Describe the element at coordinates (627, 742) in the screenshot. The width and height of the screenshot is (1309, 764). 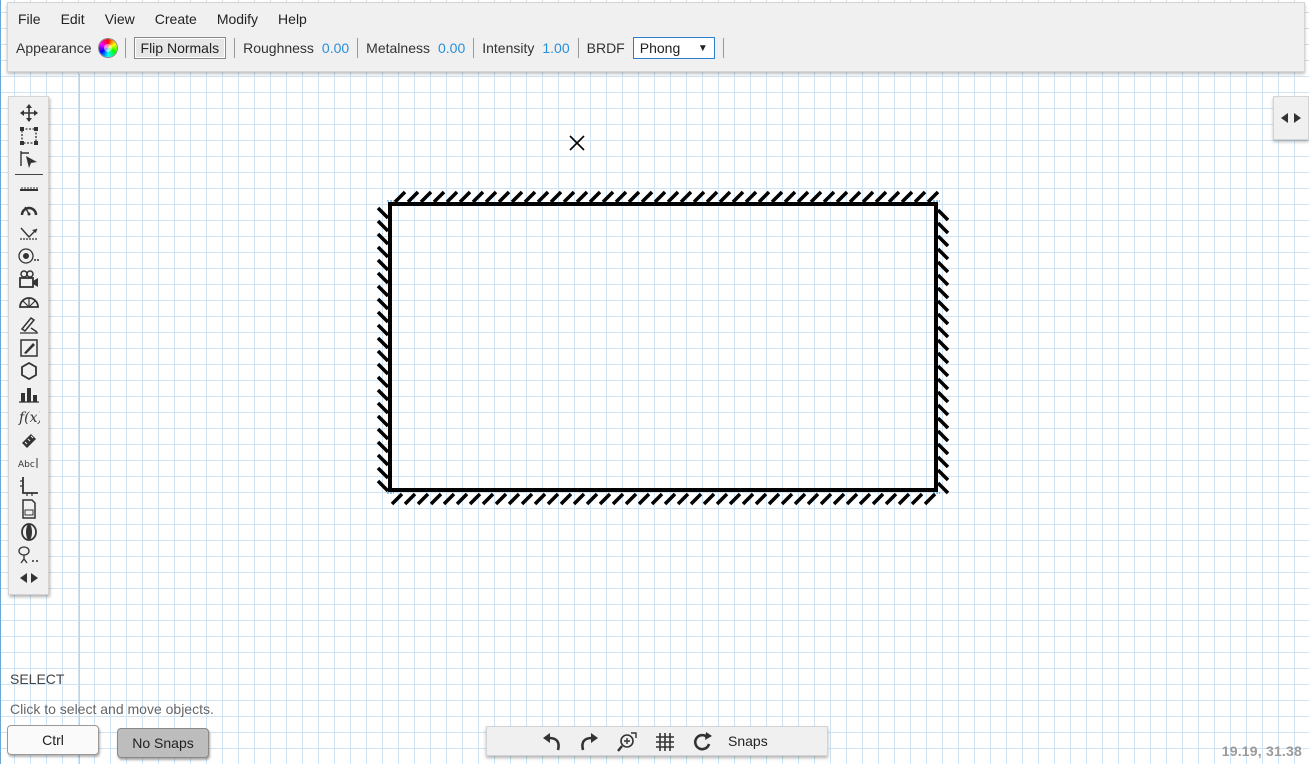
I see `zoom-fit-icon` at that location.